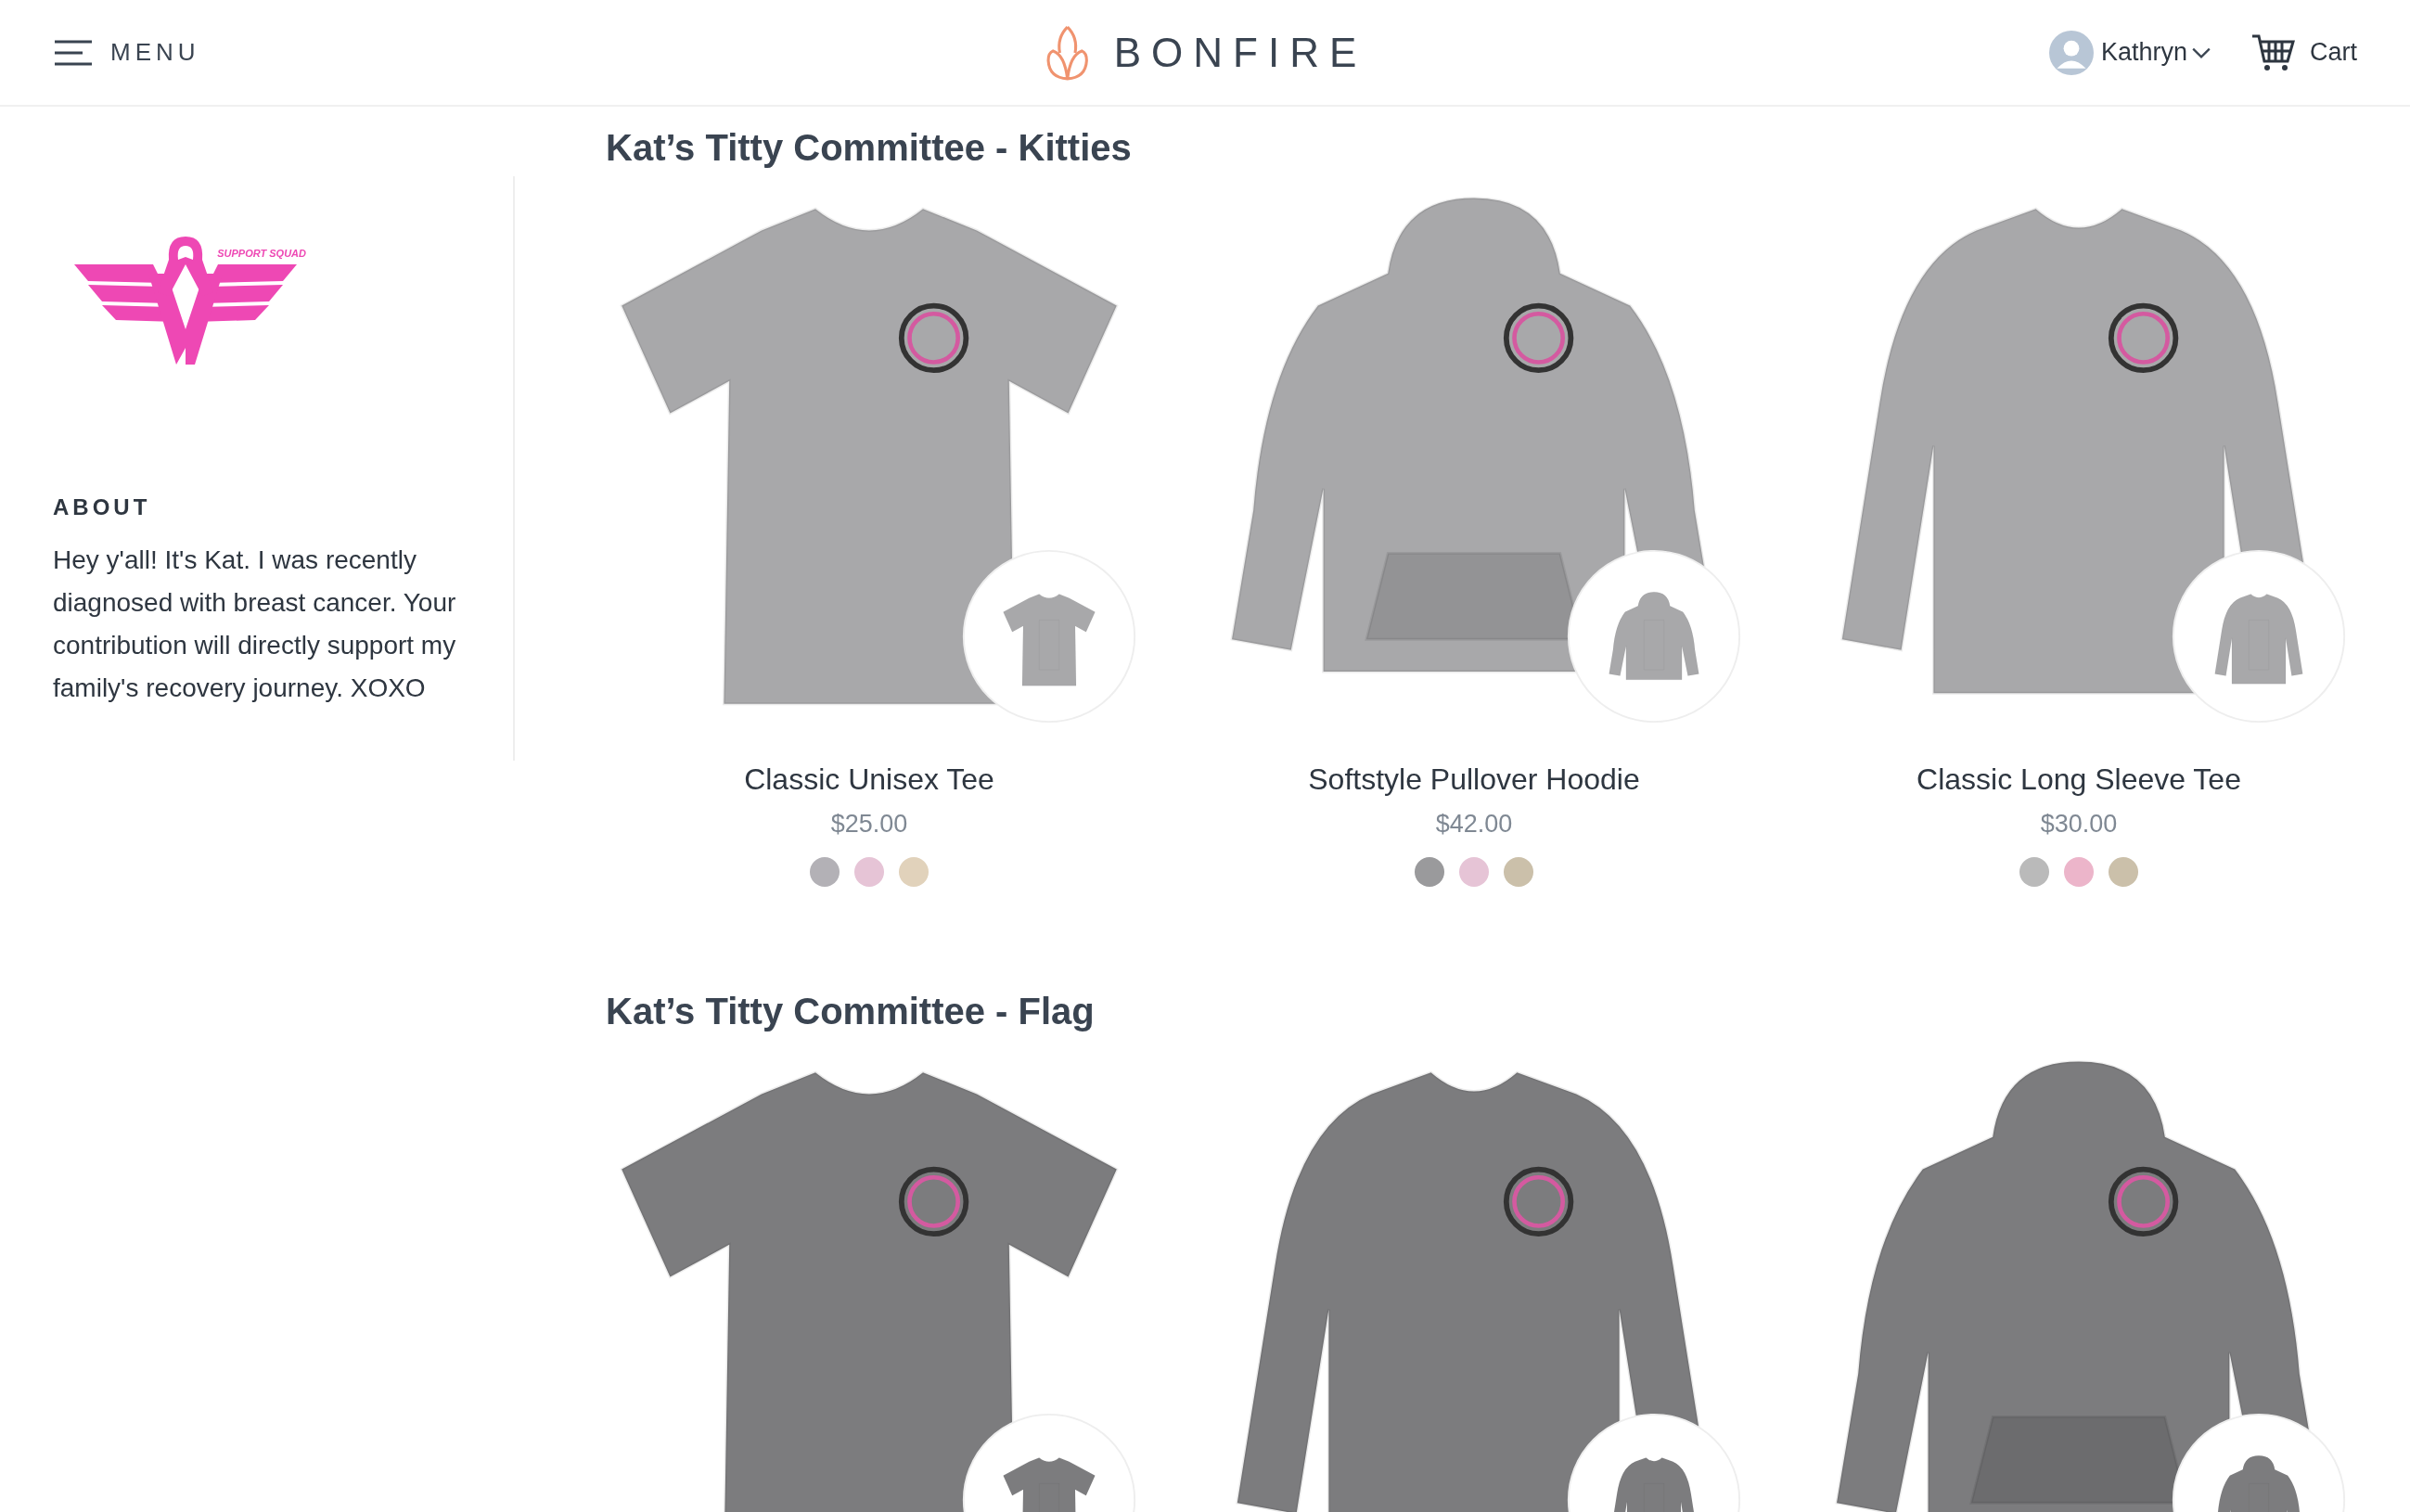 Image resolution: width=2410 pixels, height=1512 pixels. What do you see at coordinates (255, 624) in the screenshot?
I see `about-text: Hey y'all! It's Kat. I was recently diagnosed with breast cancer. Your contribution will directly support my family's recovery journey. XOXO` at bounding box center [255, 624].